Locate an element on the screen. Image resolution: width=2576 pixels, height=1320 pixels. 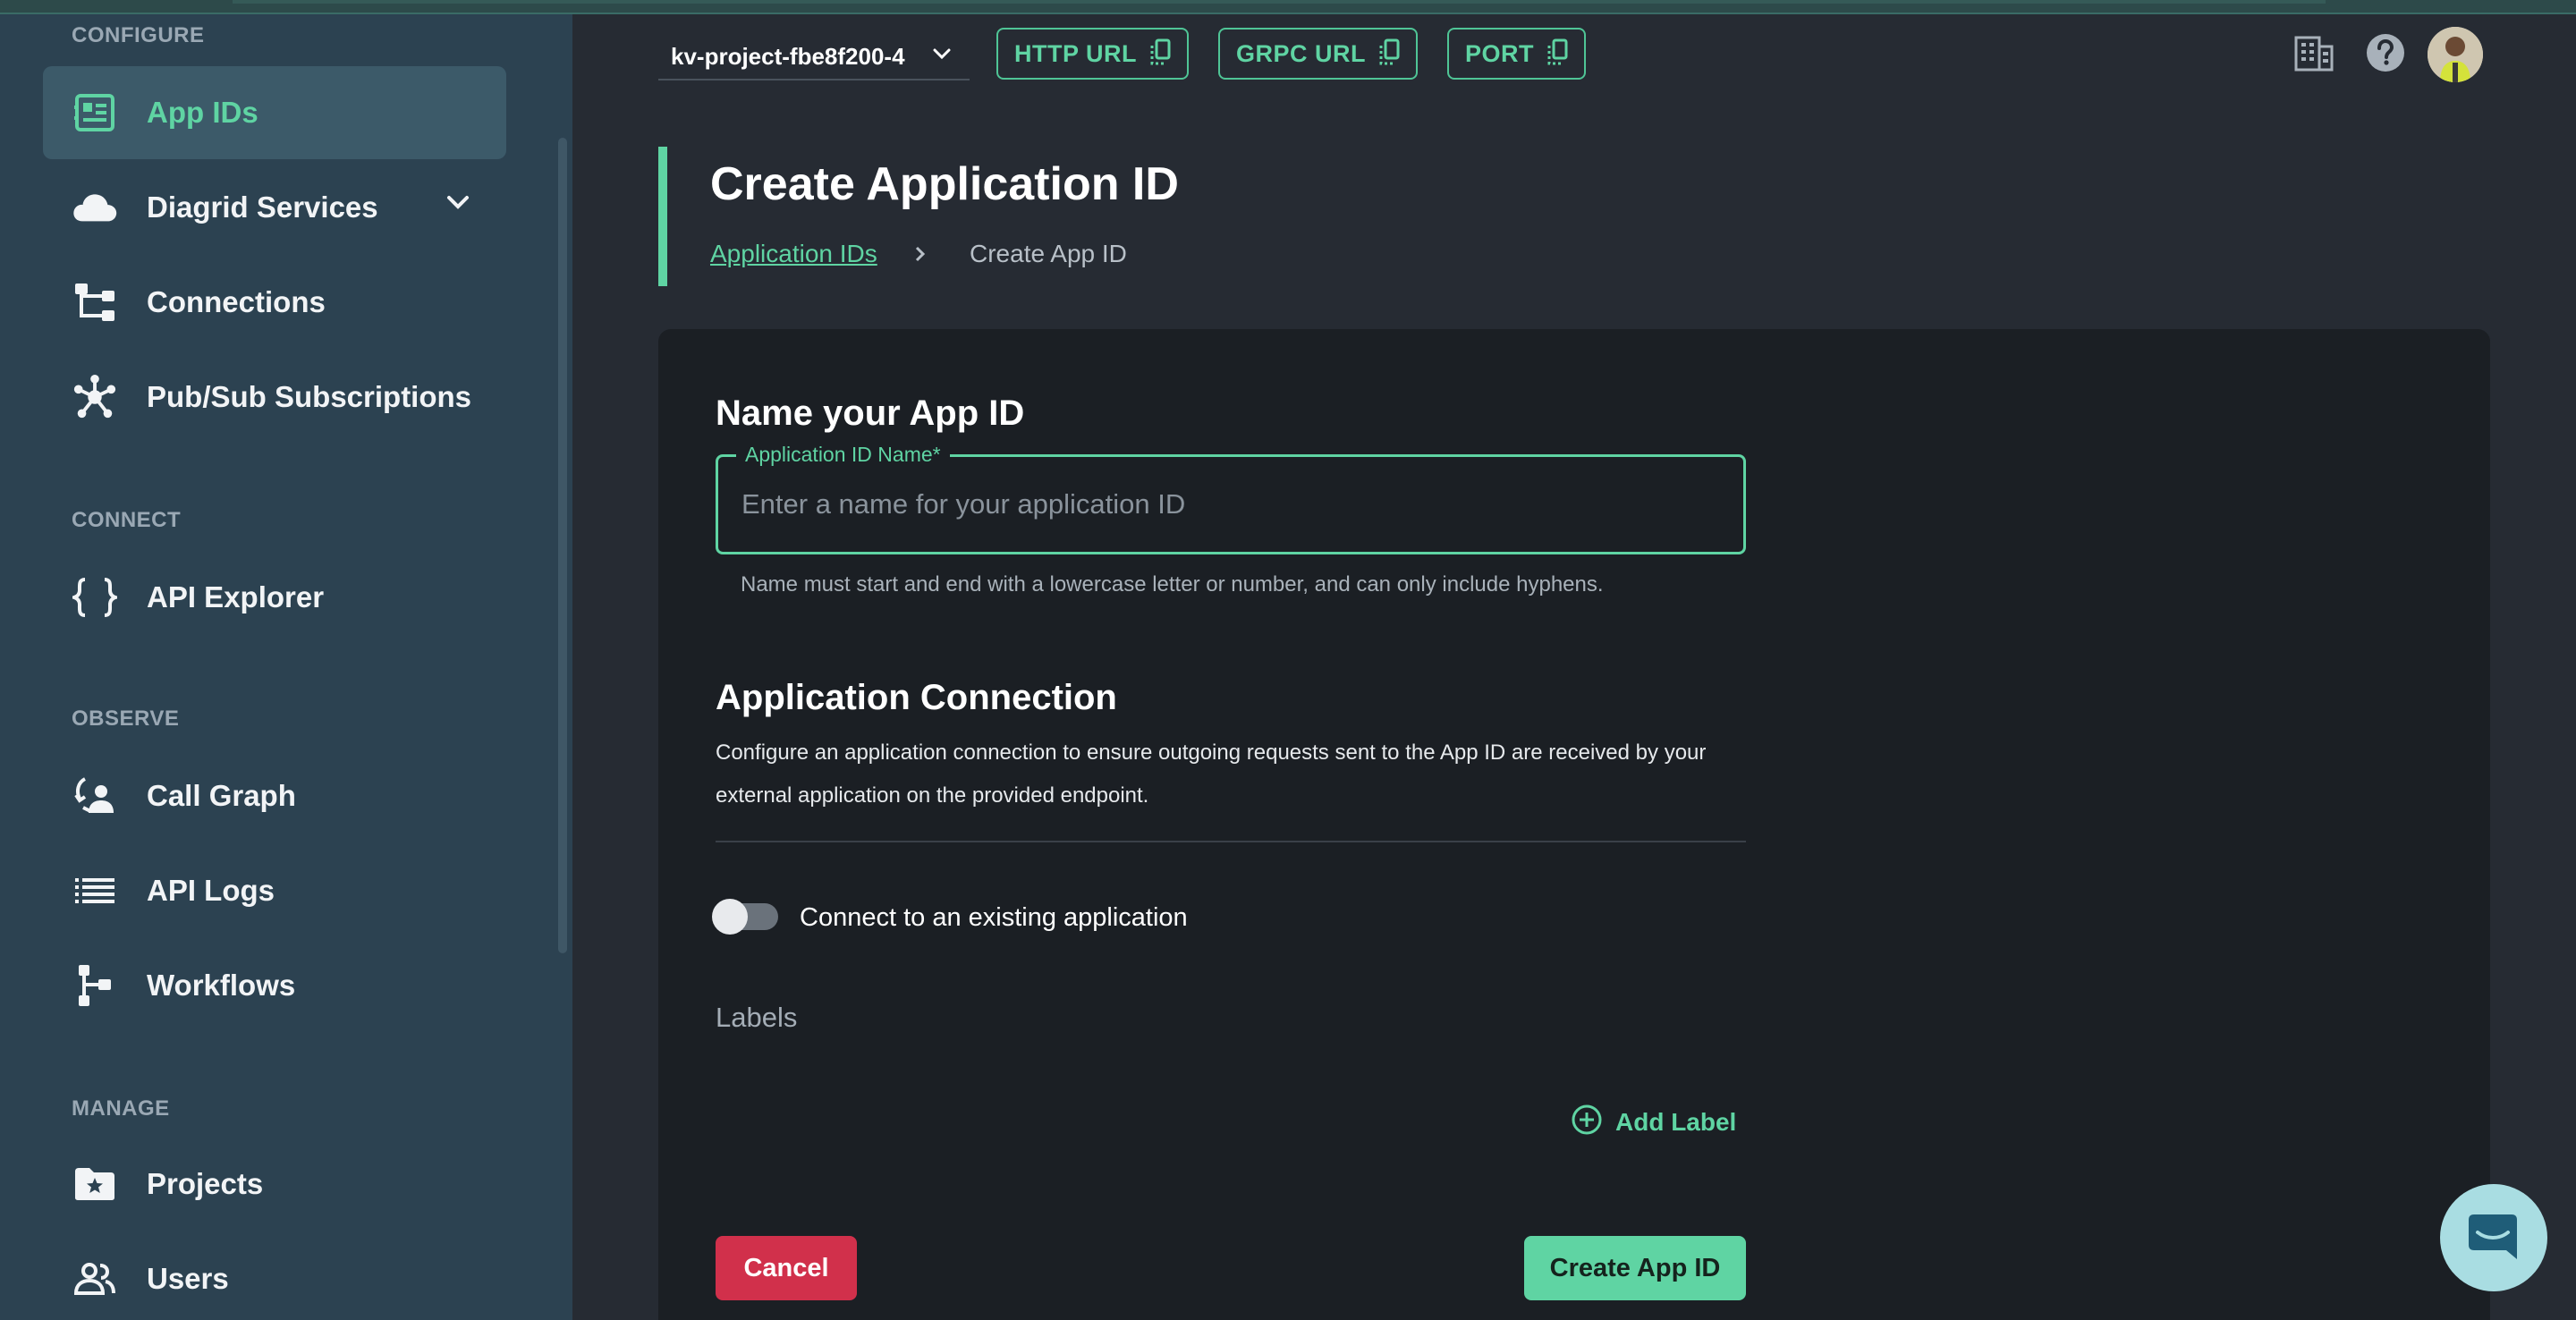
app-id-name-legend: Application ID Name* is located at coordinates (843, 455).